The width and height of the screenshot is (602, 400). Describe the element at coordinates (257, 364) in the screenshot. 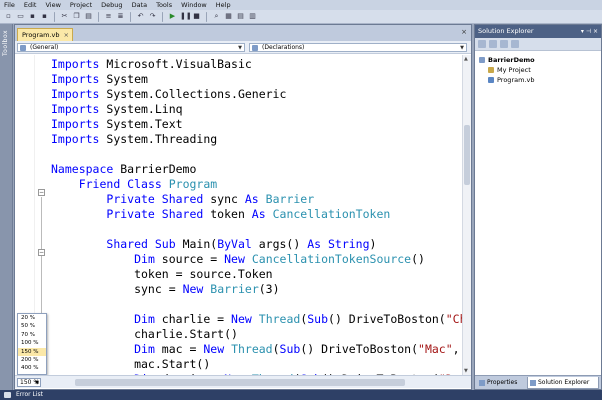

I see `code-line: mac.Start()` at that location.